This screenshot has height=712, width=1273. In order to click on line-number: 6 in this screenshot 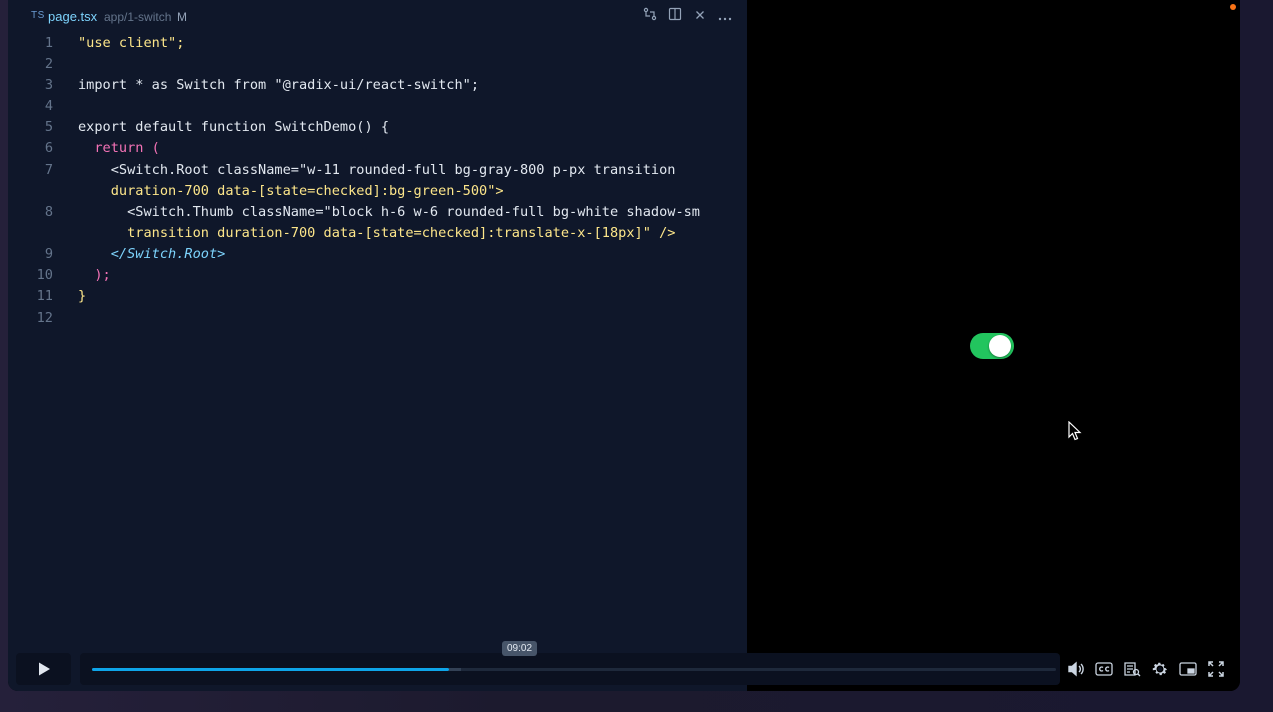, I will do `click(48, 148)`.